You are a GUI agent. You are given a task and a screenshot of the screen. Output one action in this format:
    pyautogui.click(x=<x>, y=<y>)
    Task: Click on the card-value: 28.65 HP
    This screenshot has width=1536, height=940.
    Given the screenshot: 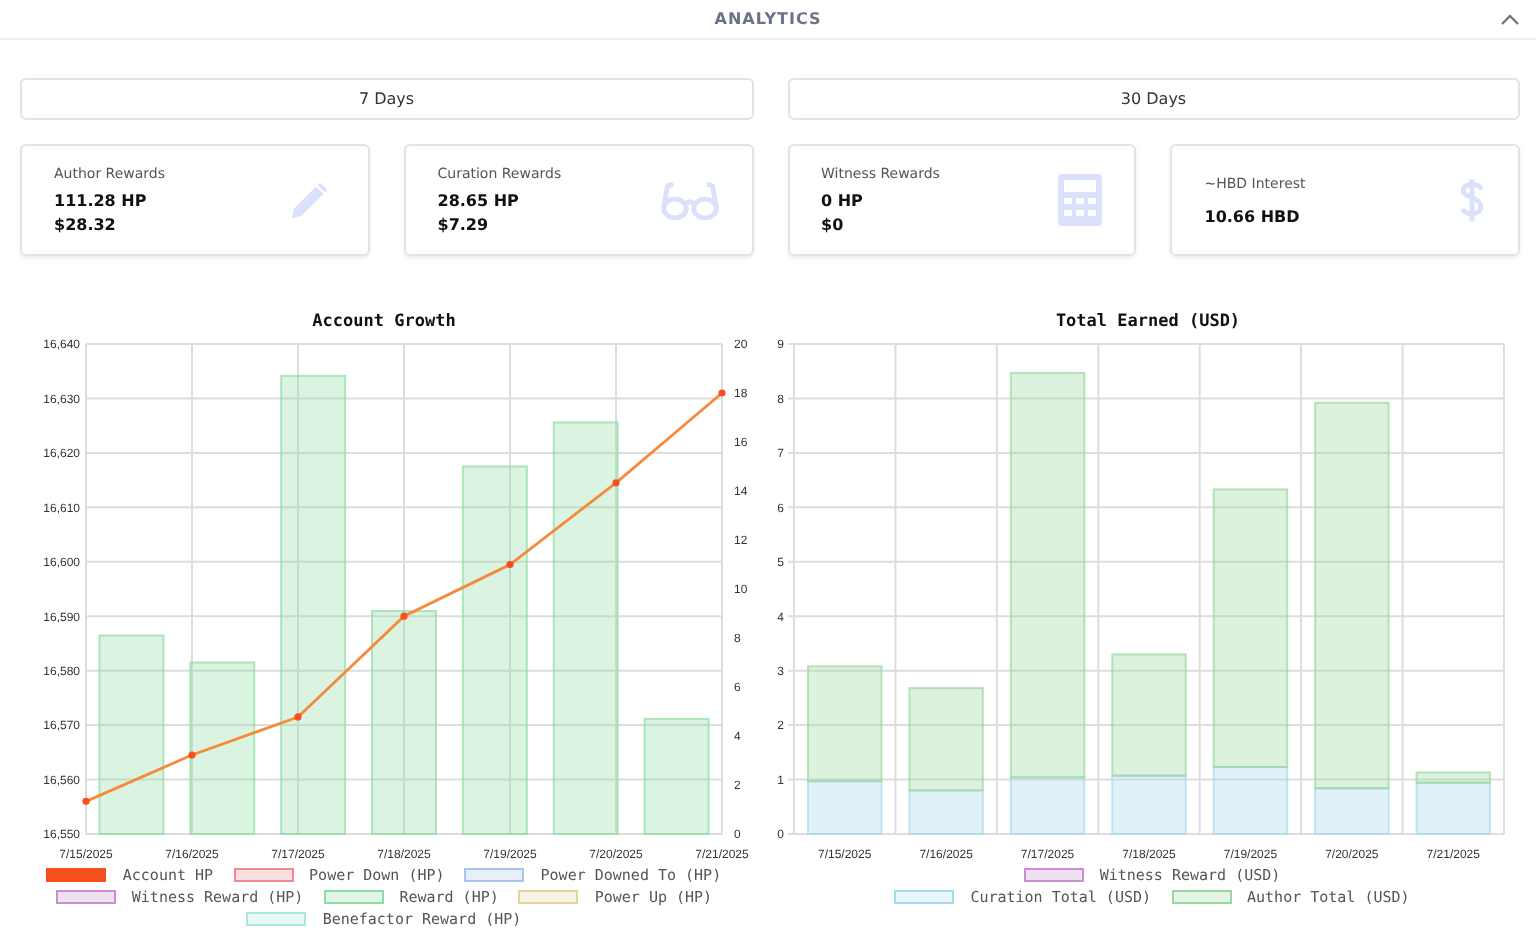 What is the action you would take?
    pyautogui.click(x=479, y=201)
    